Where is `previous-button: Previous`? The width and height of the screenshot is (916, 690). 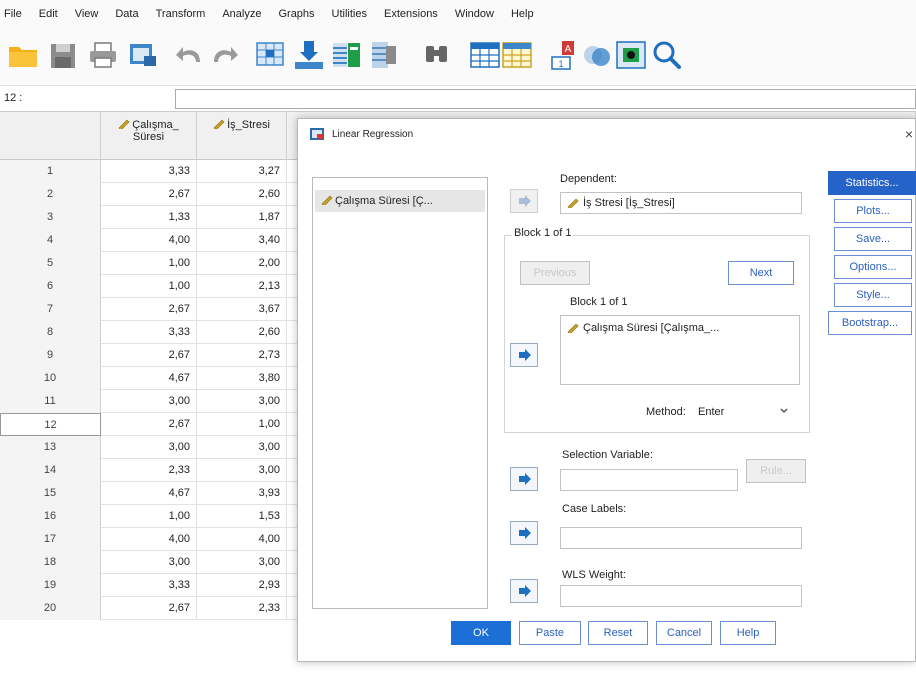
previous-button: Previous is located at coordinates (555, 273).